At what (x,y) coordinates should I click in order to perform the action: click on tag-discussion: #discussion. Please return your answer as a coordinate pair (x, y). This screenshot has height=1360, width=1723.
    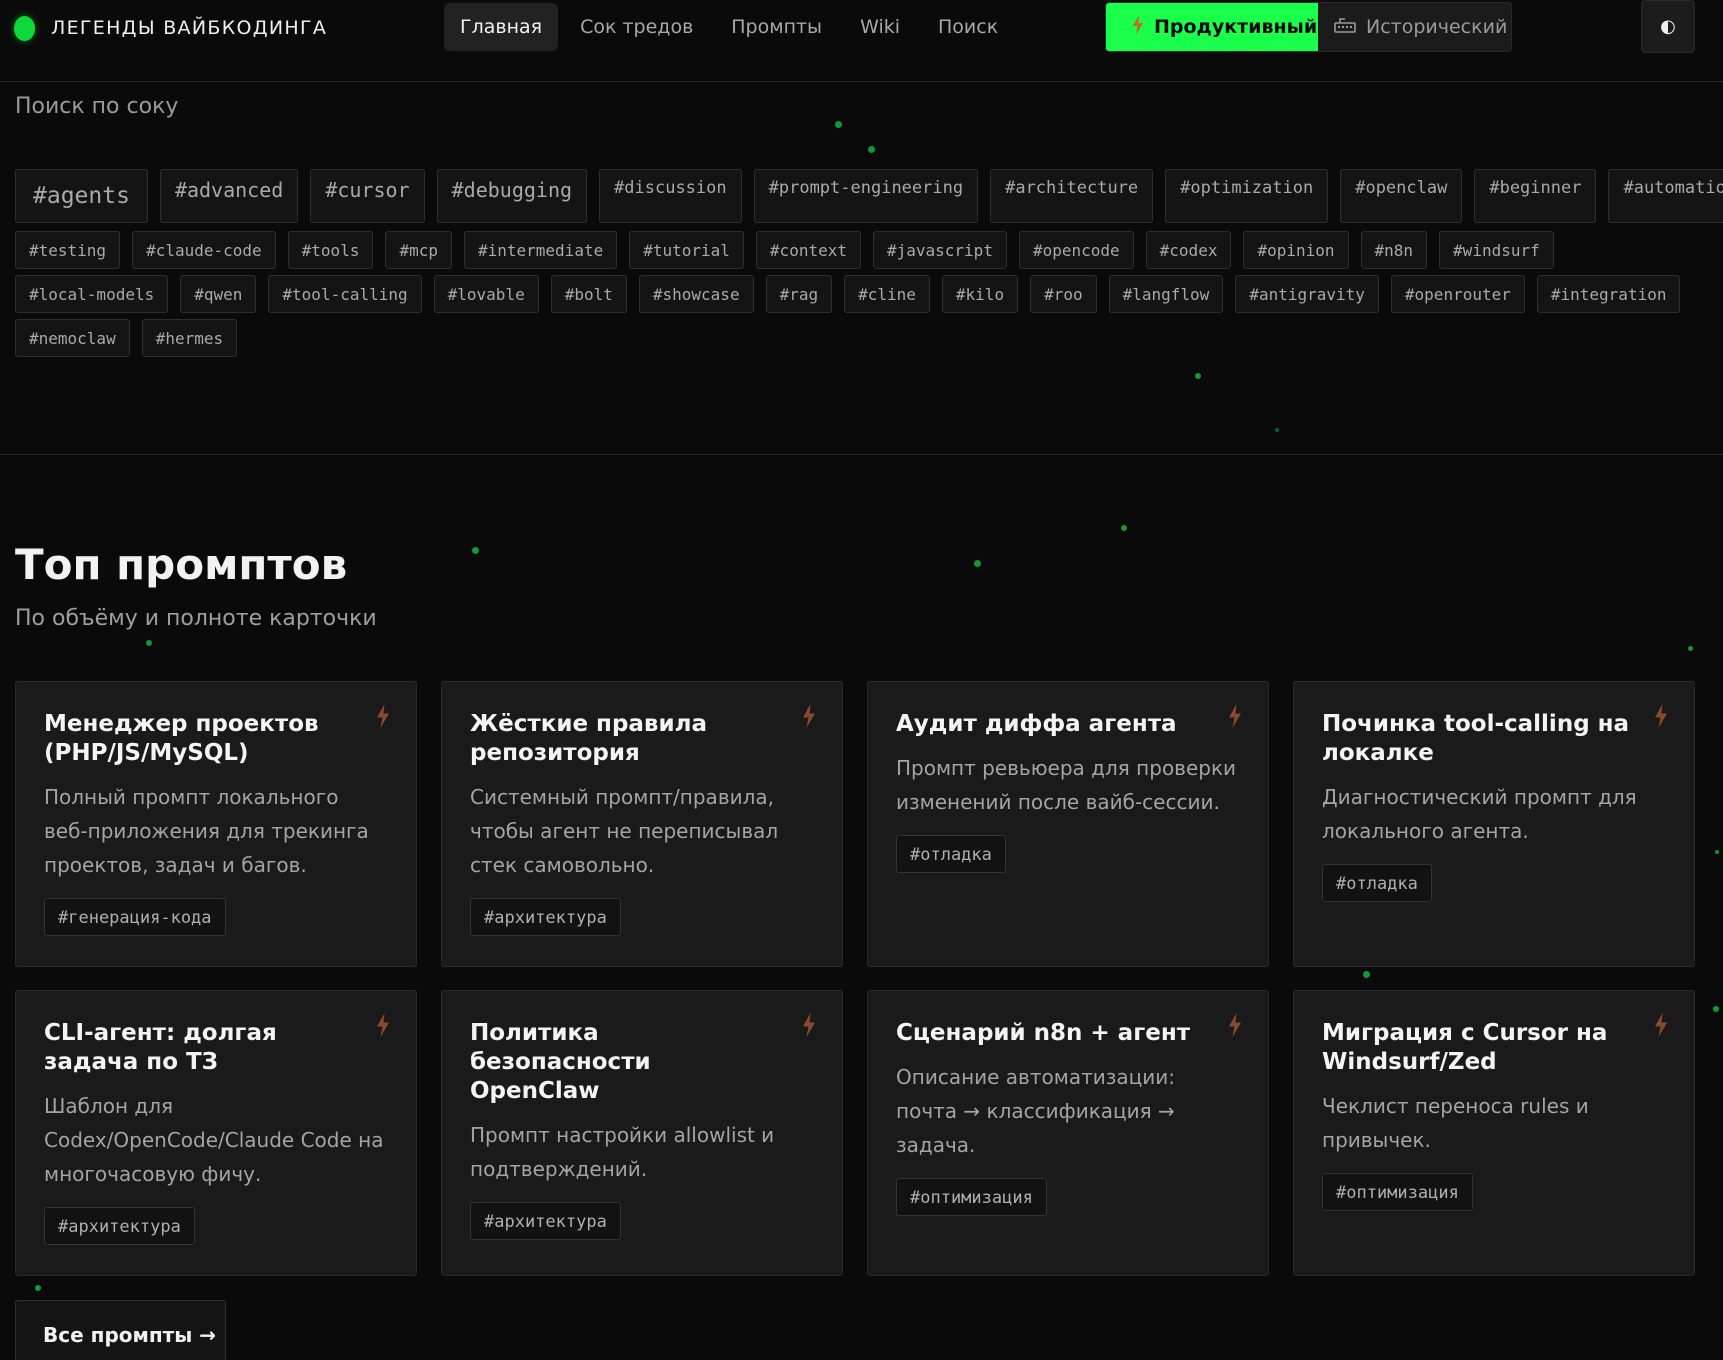
    Looking at the image, I should click on (670, 196).